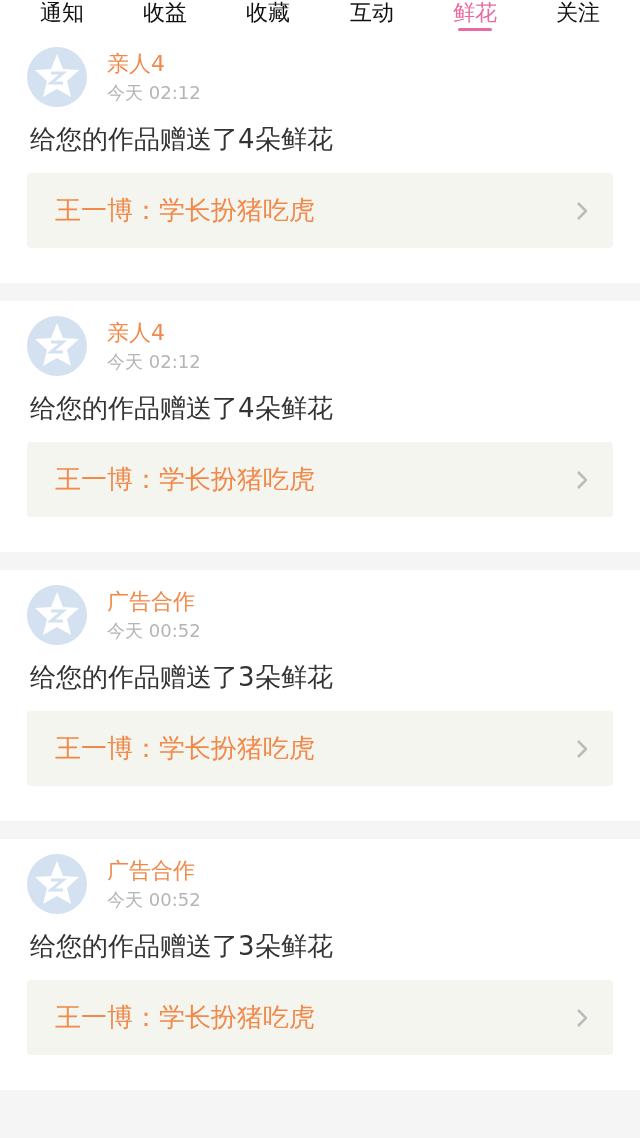  I want to click on tab: 互动, so click(371, 13).